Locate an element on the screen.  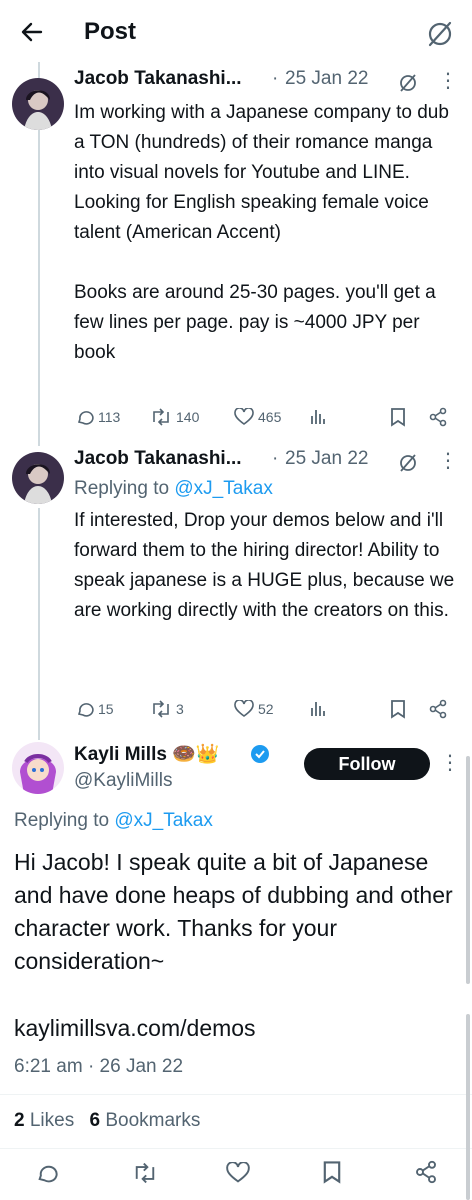
reply-button: 15 is located at coordinates (95, 709).